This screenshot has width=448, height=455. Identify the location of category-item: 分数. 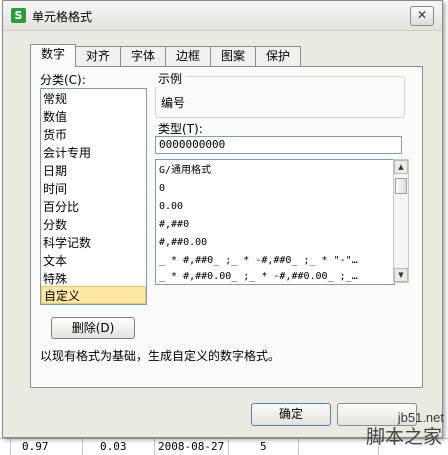
(93, 225).